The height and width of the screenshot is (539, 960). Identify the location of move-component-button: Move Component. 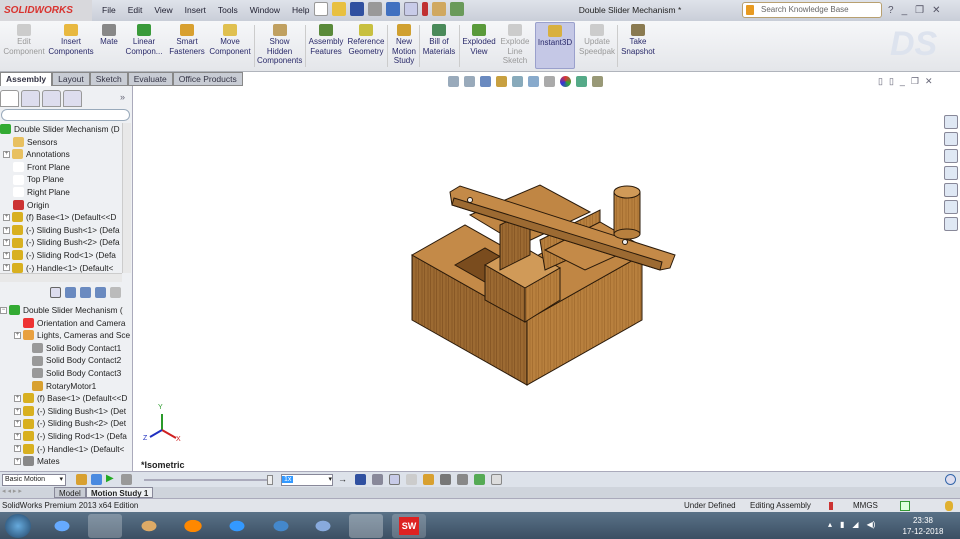
(230, 40).